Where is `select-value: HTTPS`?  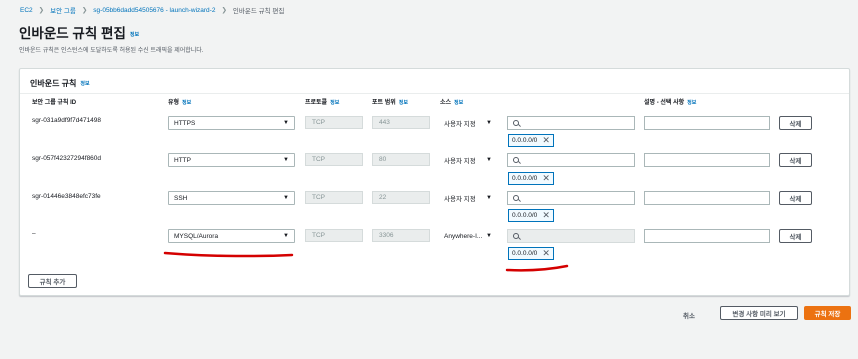 select-value: HTTPS is located at coordinates (185, 123).